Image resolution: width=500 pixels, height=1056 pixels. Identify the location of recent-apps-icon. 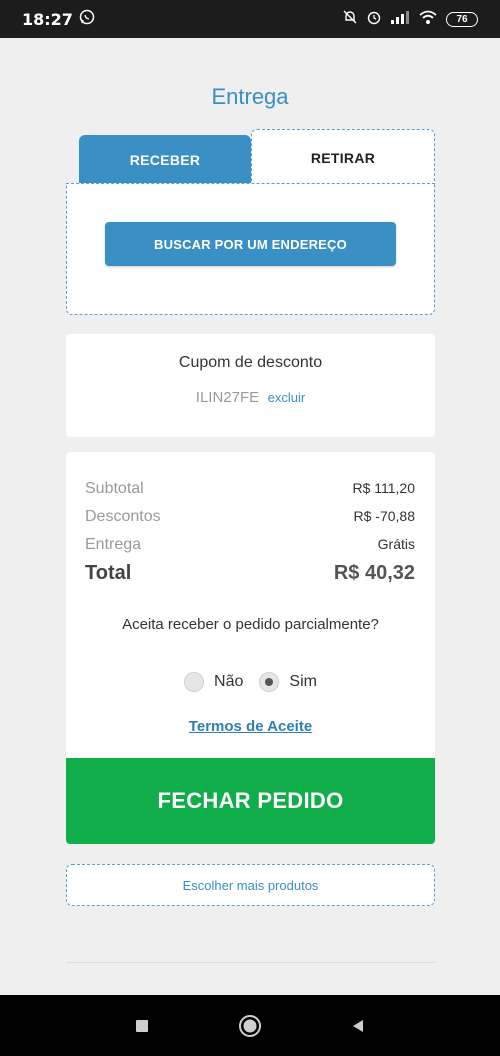
(142, 1026).